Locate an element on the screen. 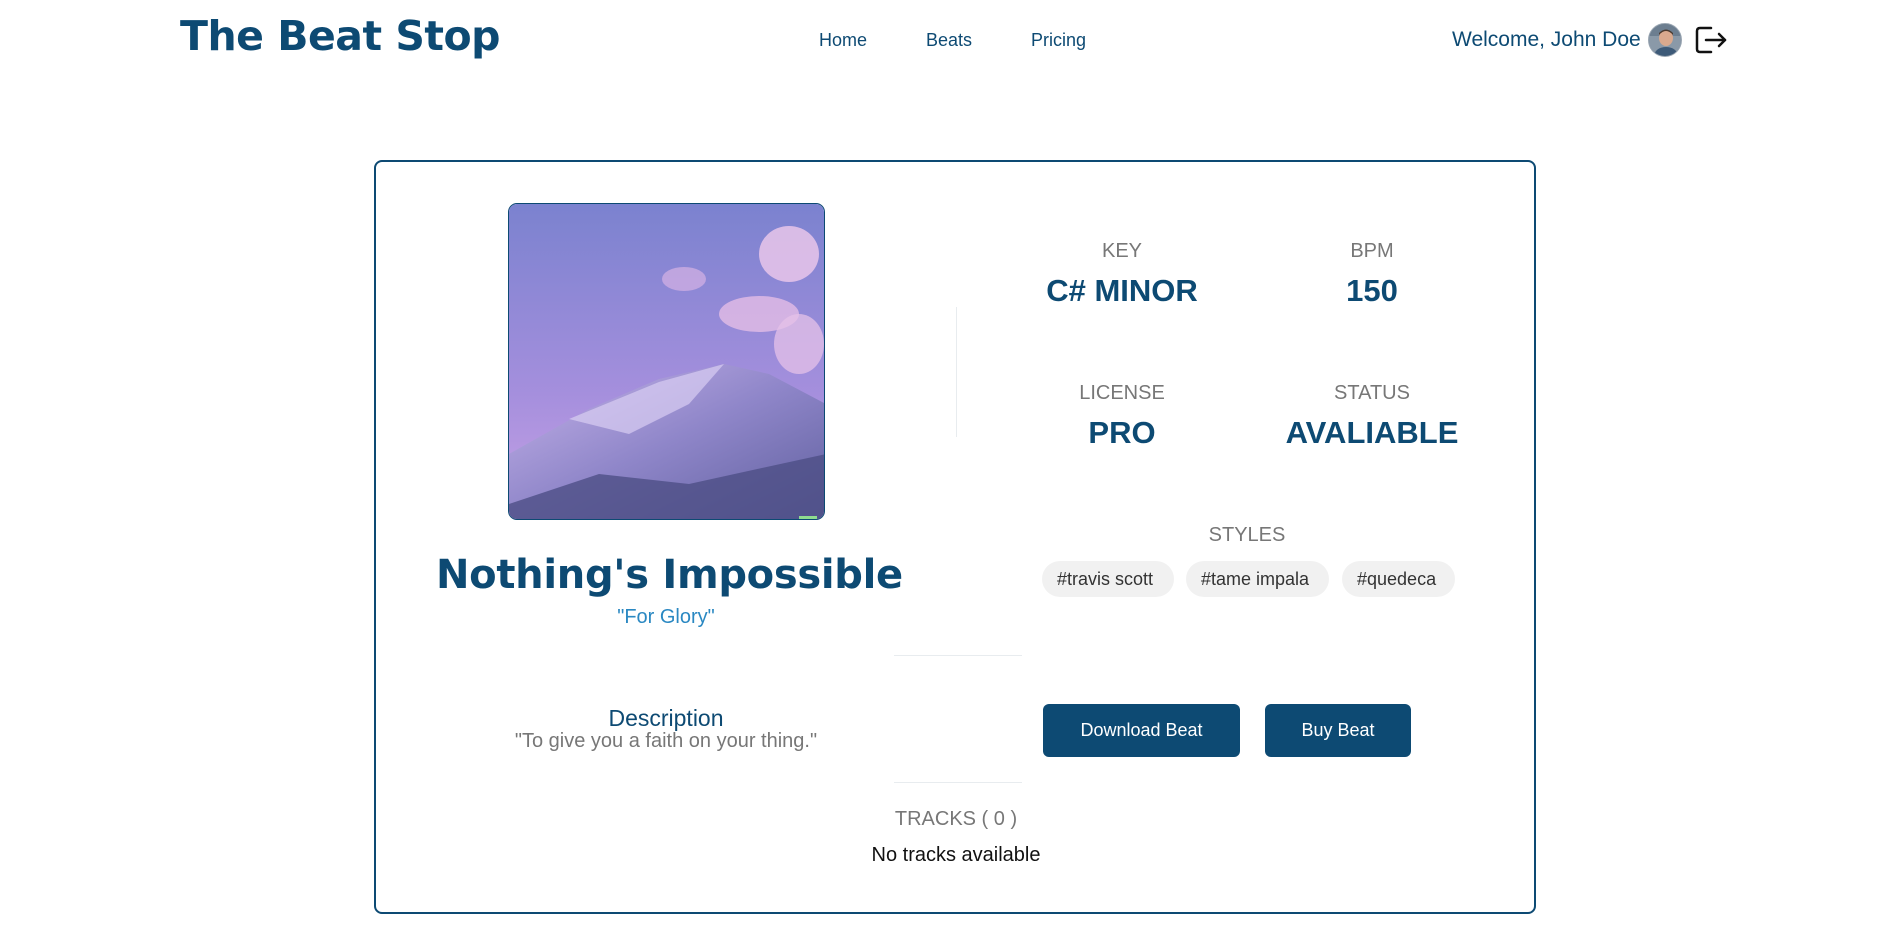 This screenshot has height=935, width=1898. download-beat-button: Download Beat is located at coordinates (1141, 730).